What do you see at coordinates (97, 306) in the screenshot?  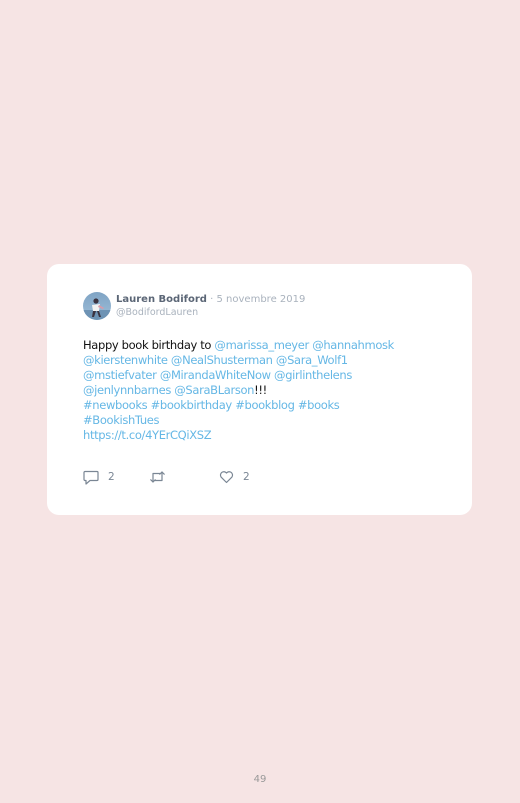 I see `avatar` at bounding box center [97, 306].